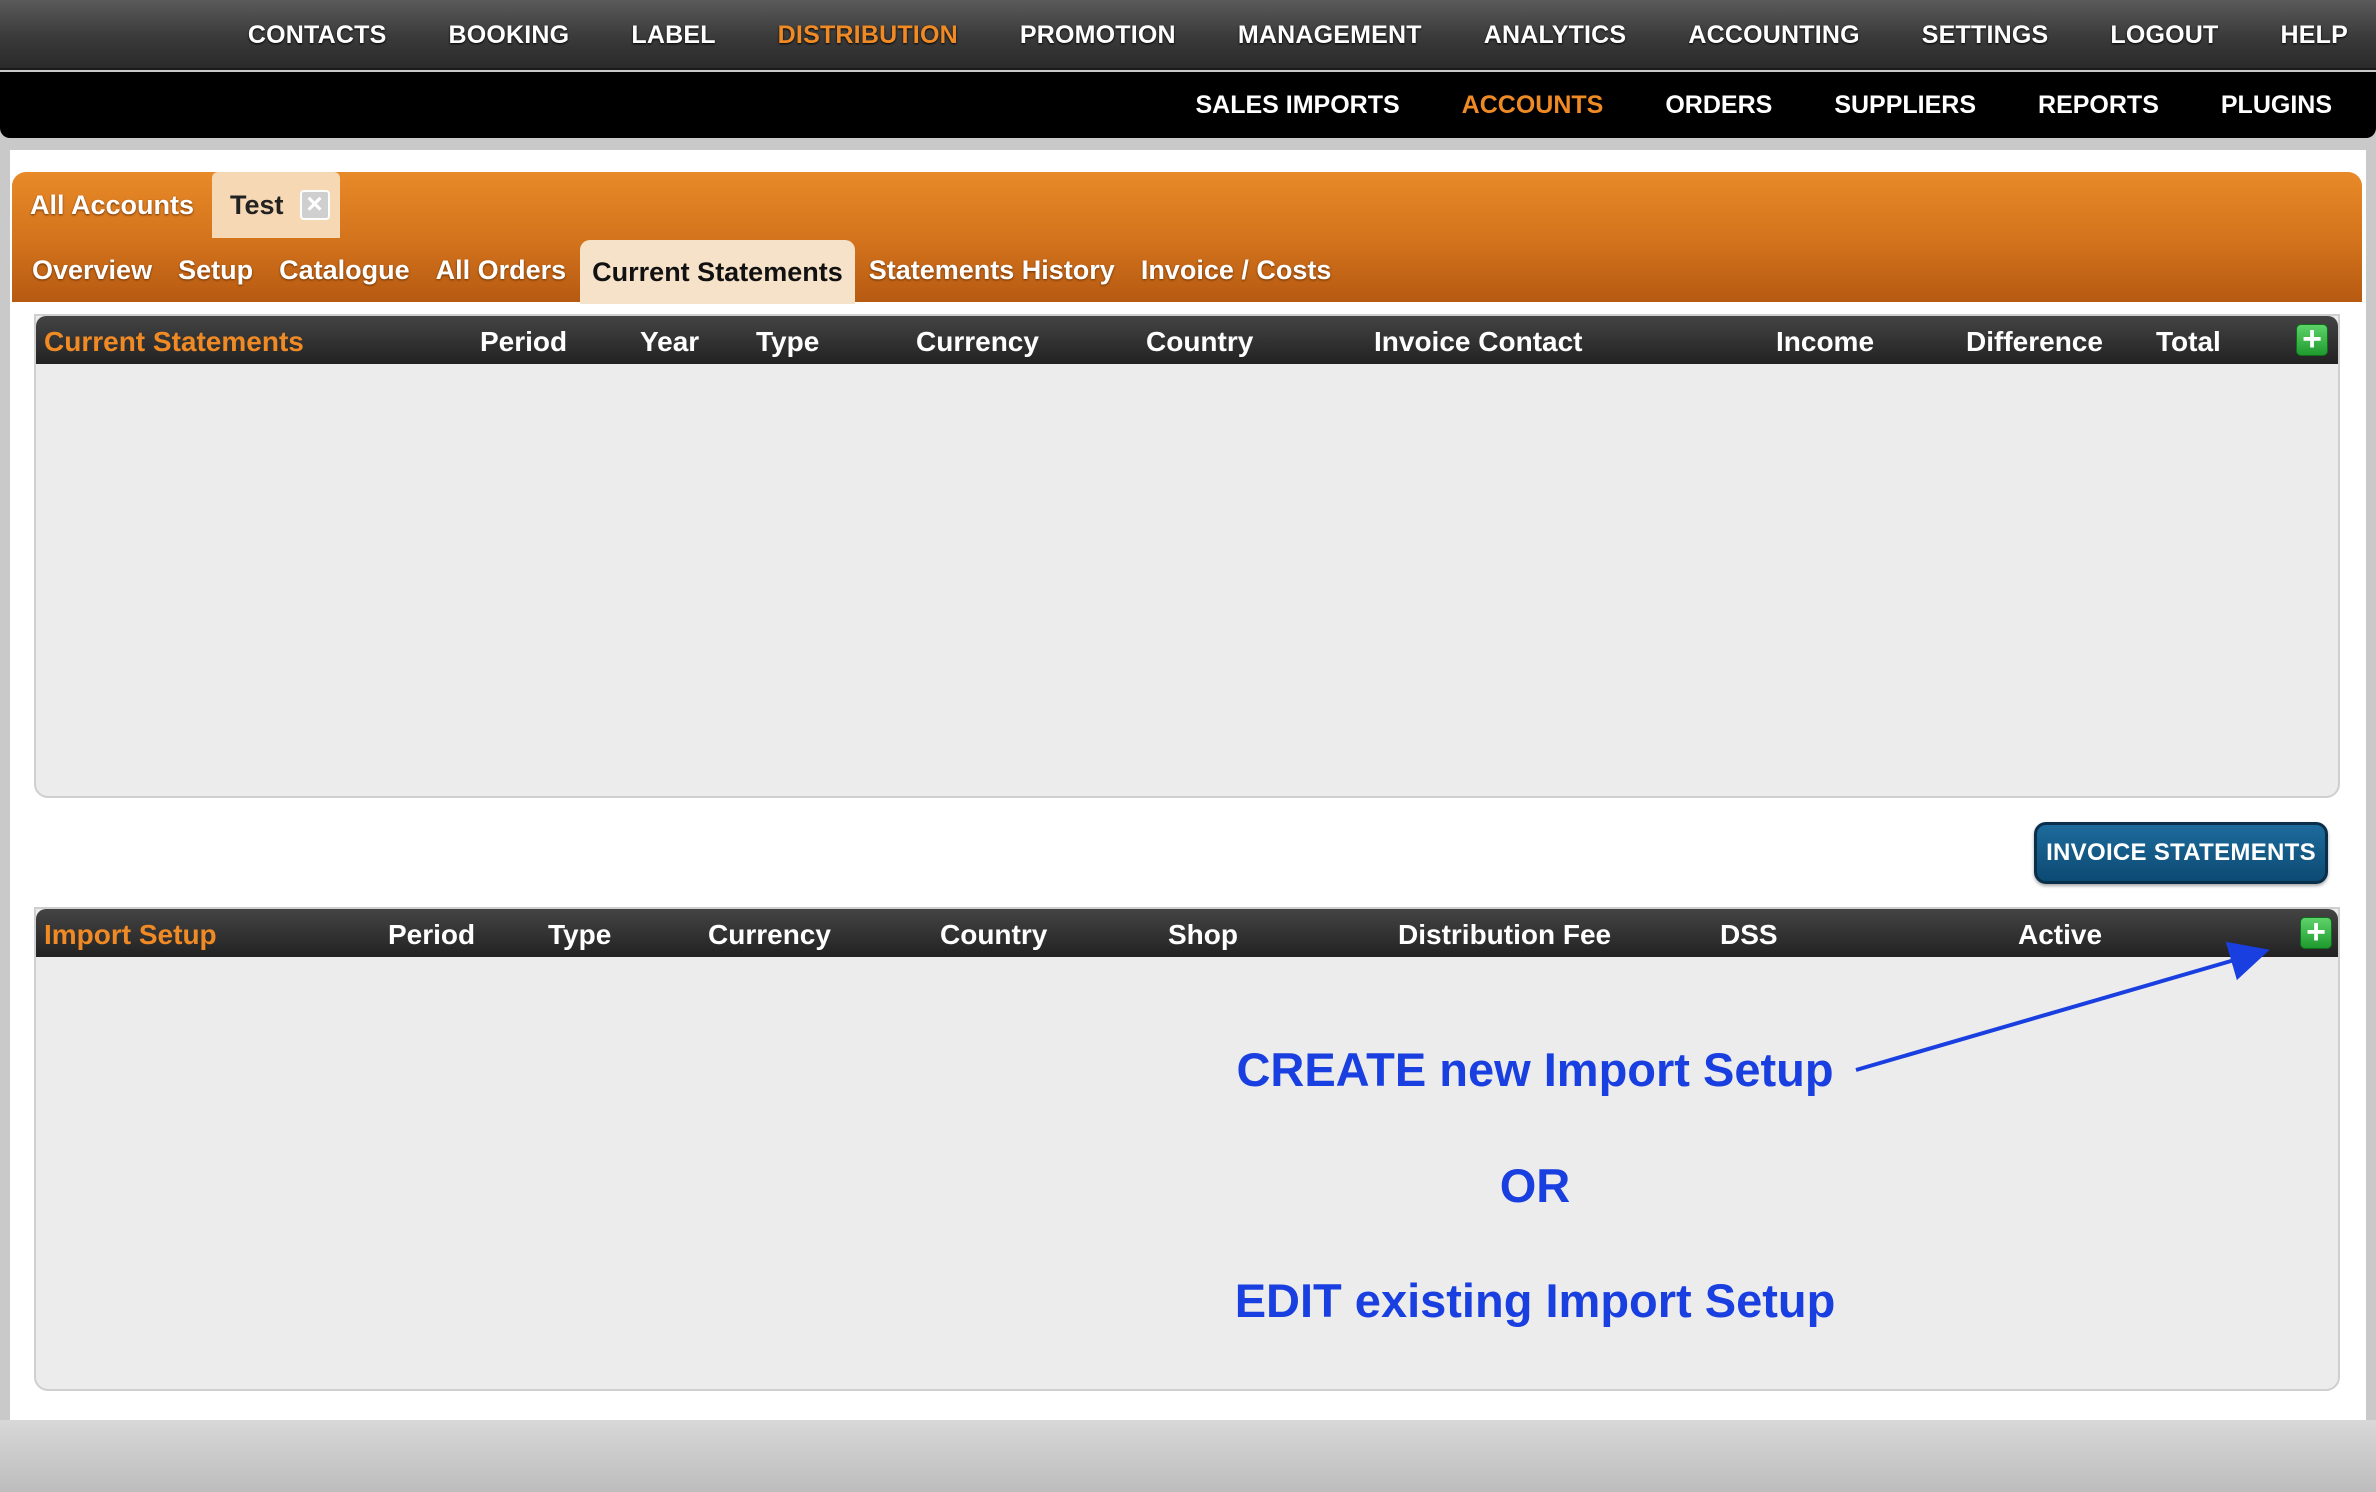 The image size is (2376, 1492). Describe the element at coordinates (1535, 1185) in the screenshot. I see `annotation-or: OR` at that location.